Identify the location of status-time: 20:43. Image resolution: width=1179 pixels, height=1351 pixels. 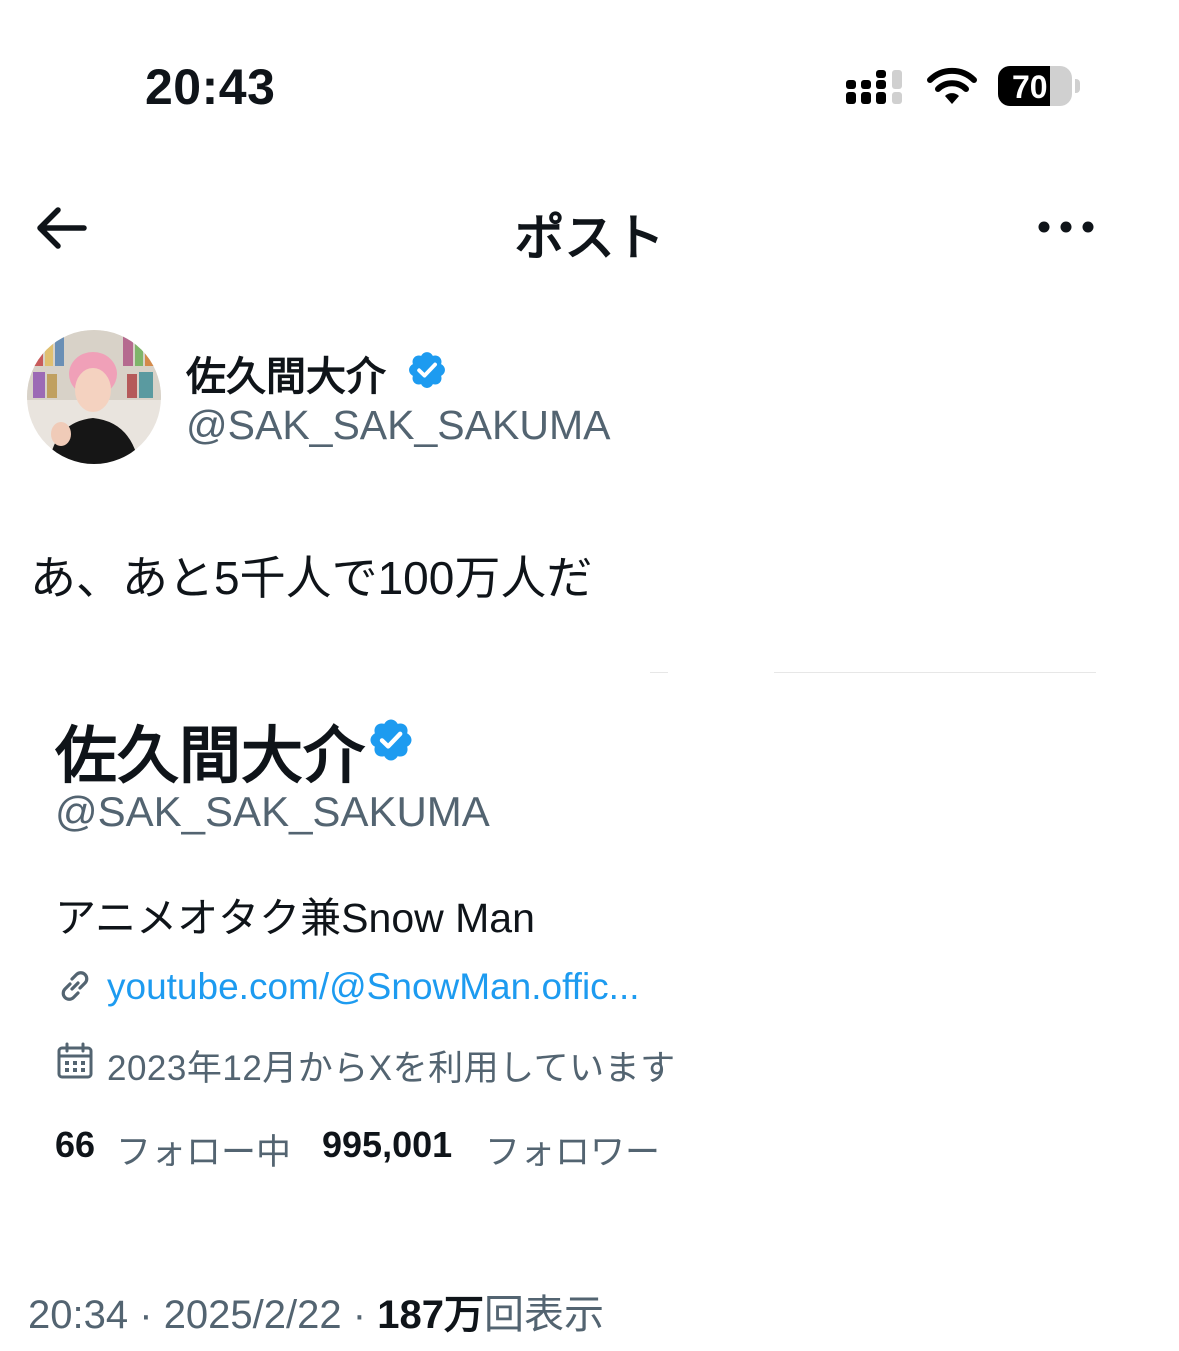
(210, 87).